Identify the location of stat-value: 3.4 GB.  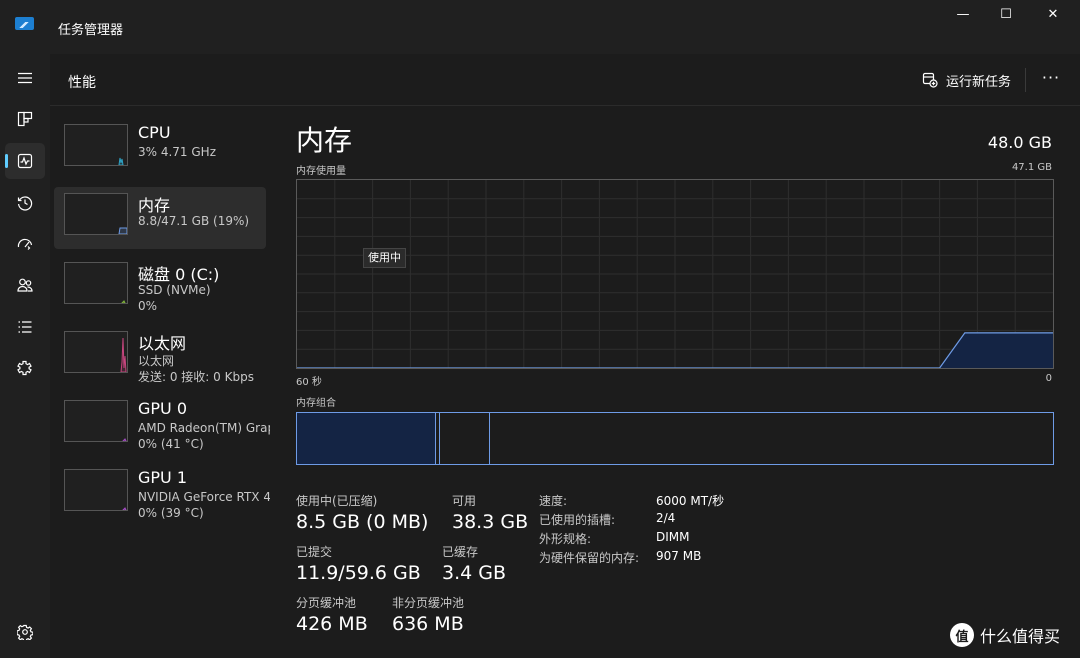
(474, 573).